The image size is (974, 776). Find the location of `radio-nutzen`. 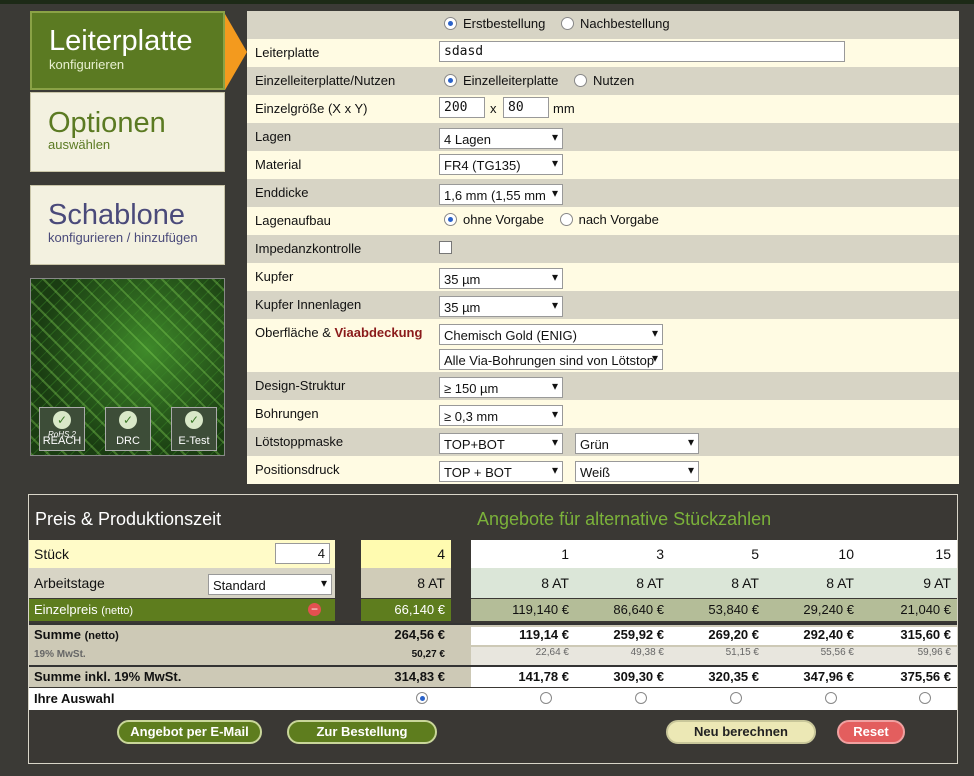

radio-nutzen is located at coordinates (581, 80).